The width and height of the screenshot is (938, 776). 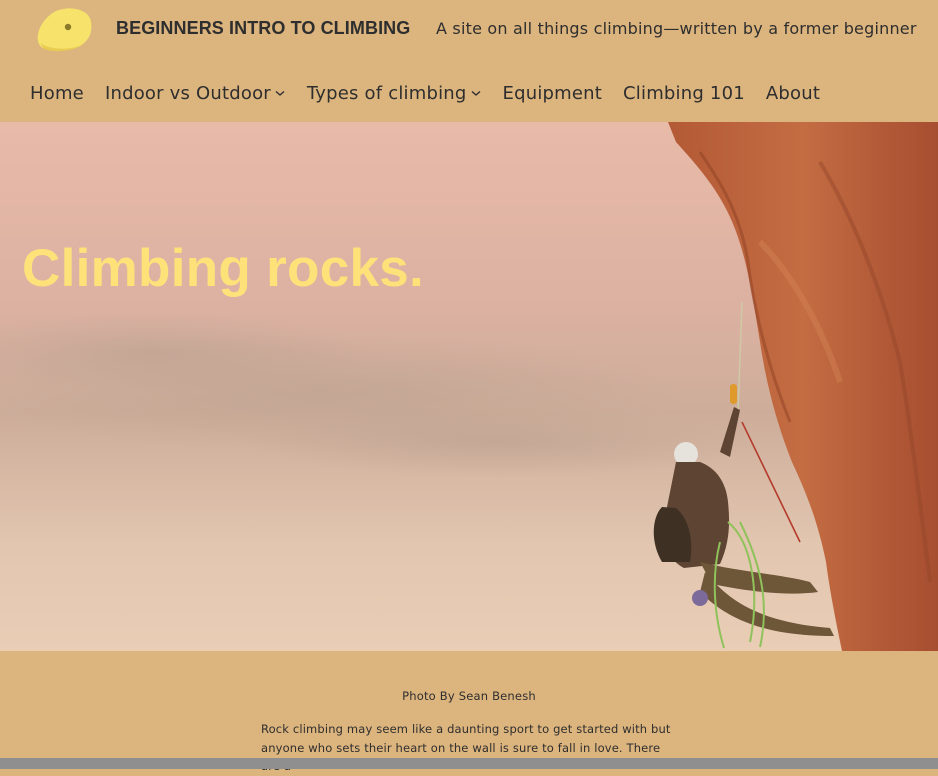 I want to click on nav-about-label: About, so click(x=793, y=93).